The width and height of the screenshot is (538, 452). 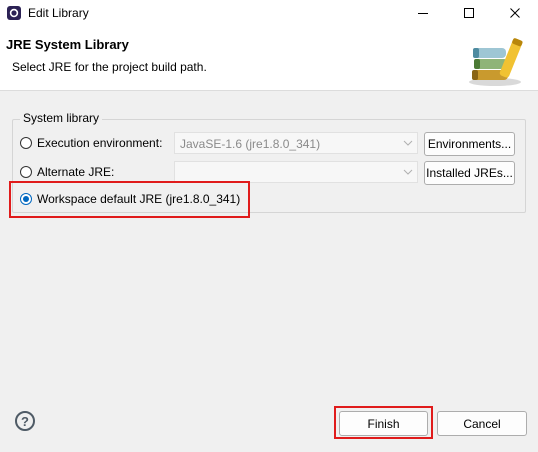 What do you see at coordinates (25, 421) in the screenshot?
I see `help-icon: ?` at bounding box center [25, 421].